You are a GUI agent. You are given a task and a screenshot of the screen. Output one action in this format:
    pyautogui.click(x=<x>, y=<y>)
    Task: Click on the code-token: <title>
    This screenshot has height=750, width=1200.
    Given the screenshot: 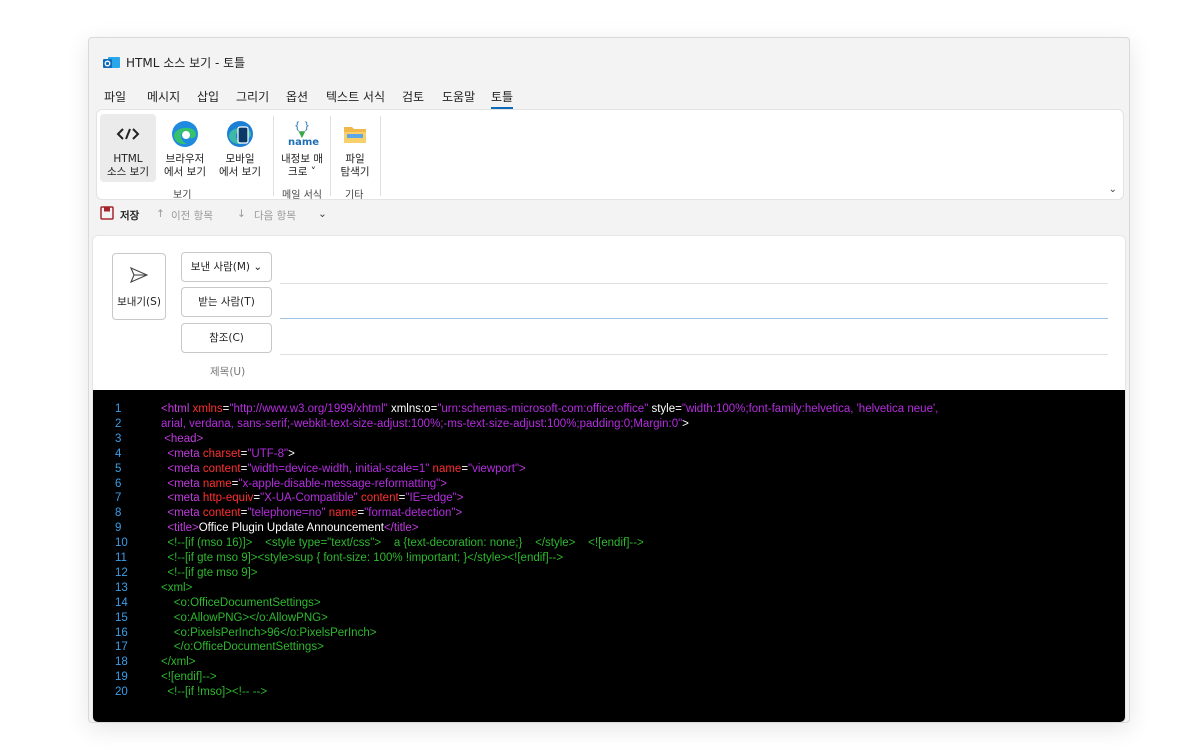 What is the action you would take?
    pyautogui.click(x=180, y=528)
    